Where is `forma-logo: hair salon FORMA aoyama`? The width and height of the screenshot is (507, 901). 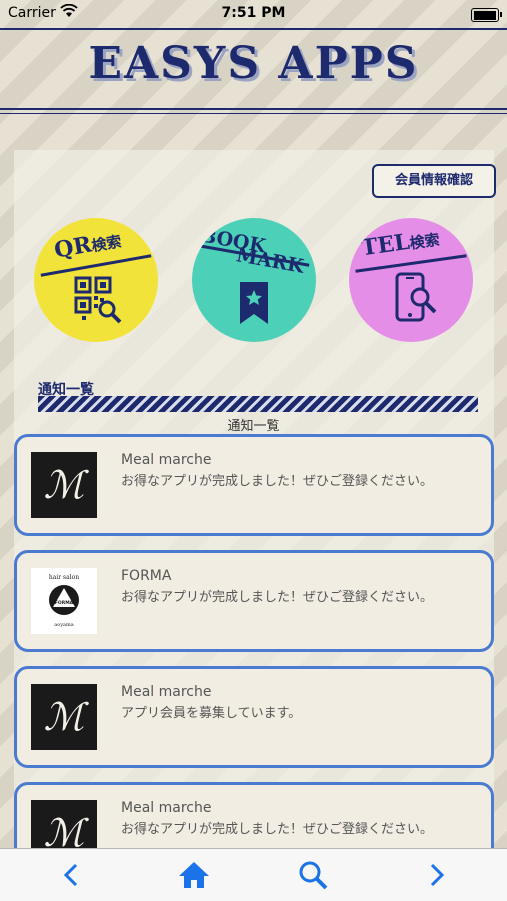 forma-logo: hair salon FORMA aoyama is located at coordinates (64, 601).